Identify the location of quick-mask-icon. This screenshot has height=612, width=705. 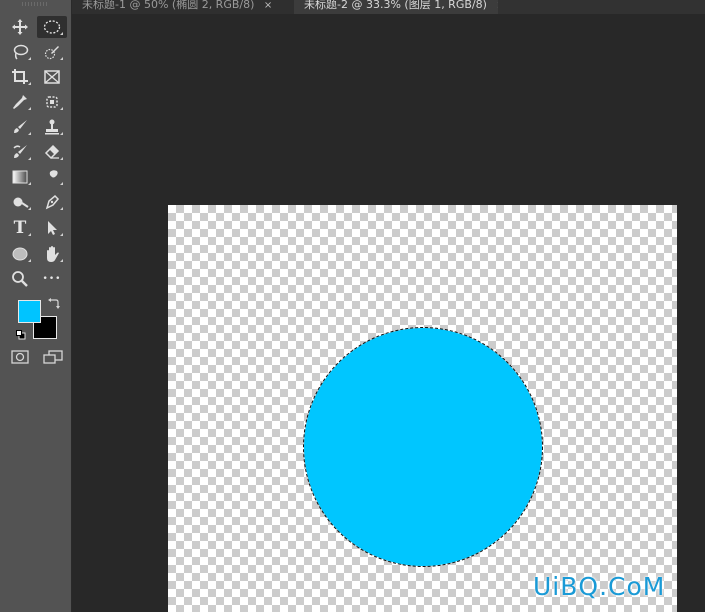
(20, 357).